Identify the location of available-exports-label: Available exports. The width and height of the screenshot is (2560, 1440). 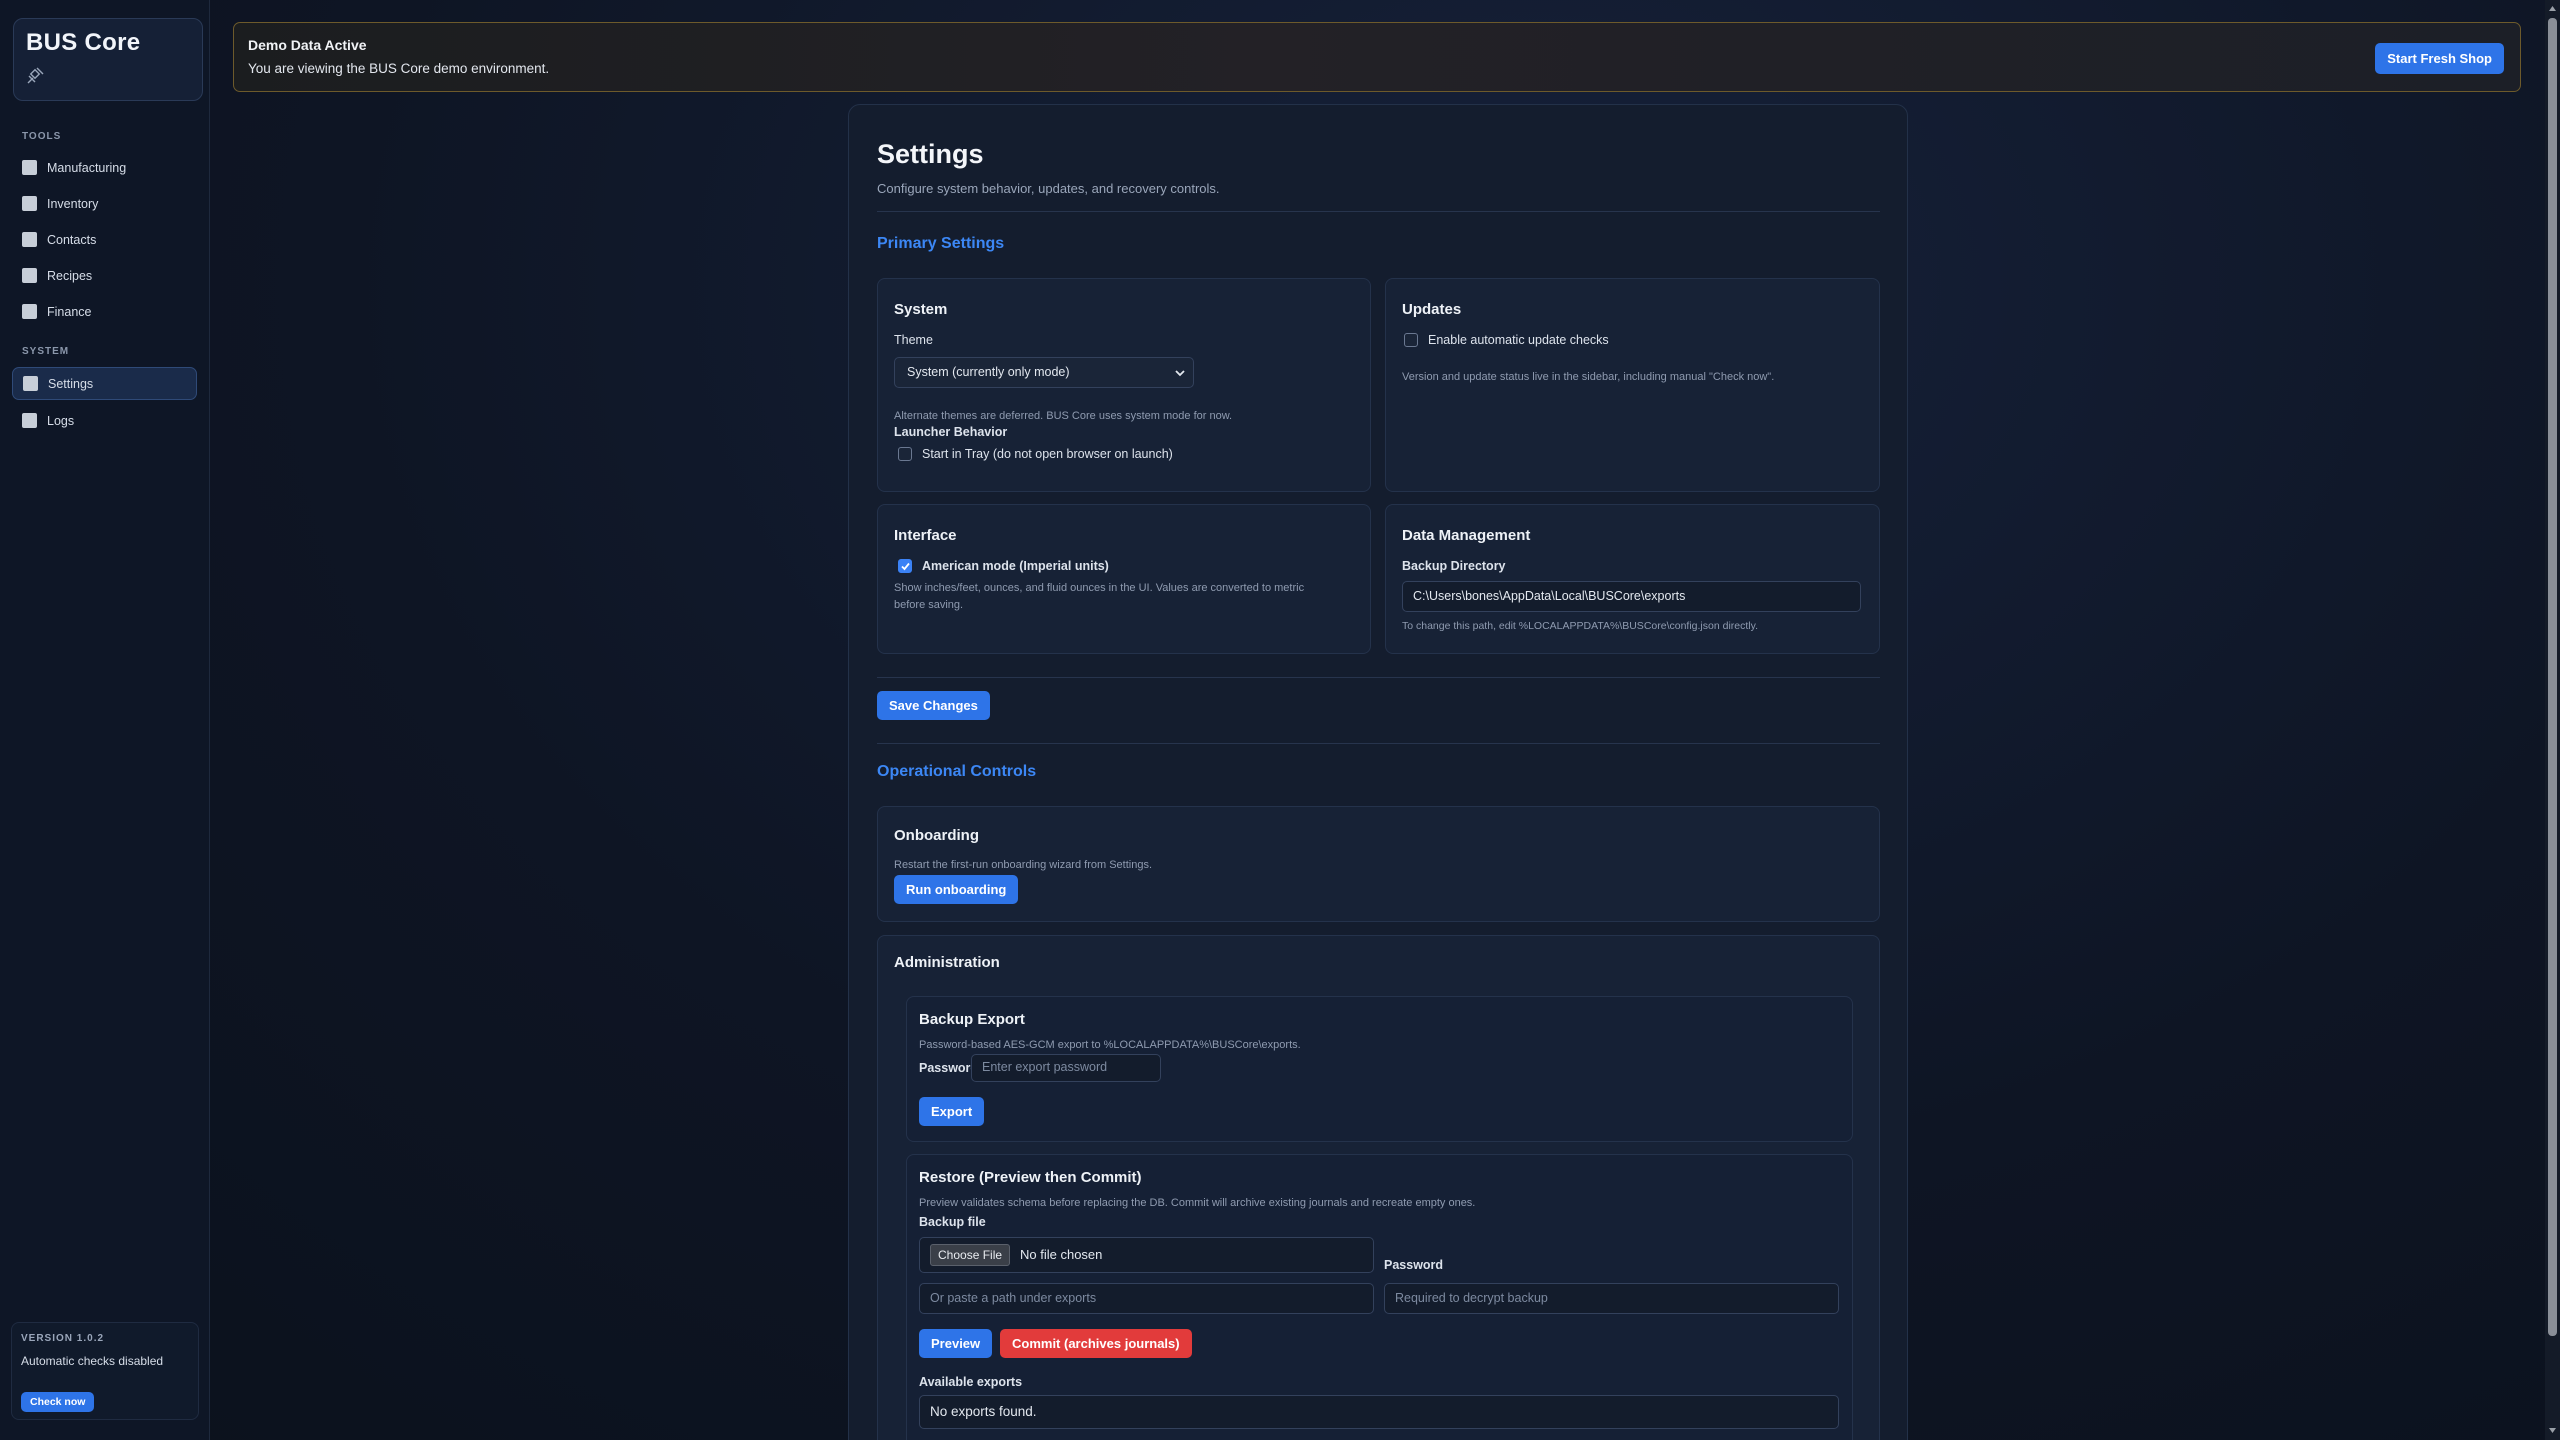
(971, 1382).